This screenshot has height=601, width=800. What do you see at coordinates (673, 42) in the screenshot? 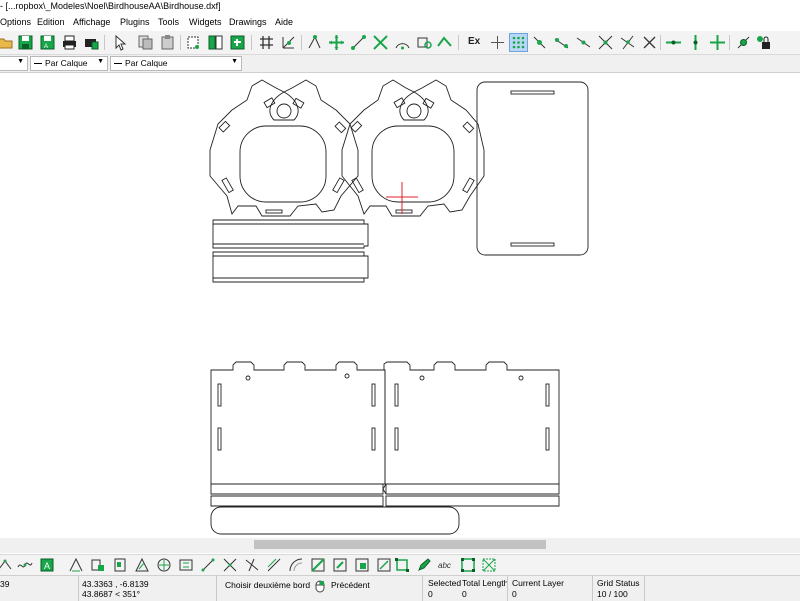
I see `restrict-horizontal-icon` at bounding box center [673, 42].